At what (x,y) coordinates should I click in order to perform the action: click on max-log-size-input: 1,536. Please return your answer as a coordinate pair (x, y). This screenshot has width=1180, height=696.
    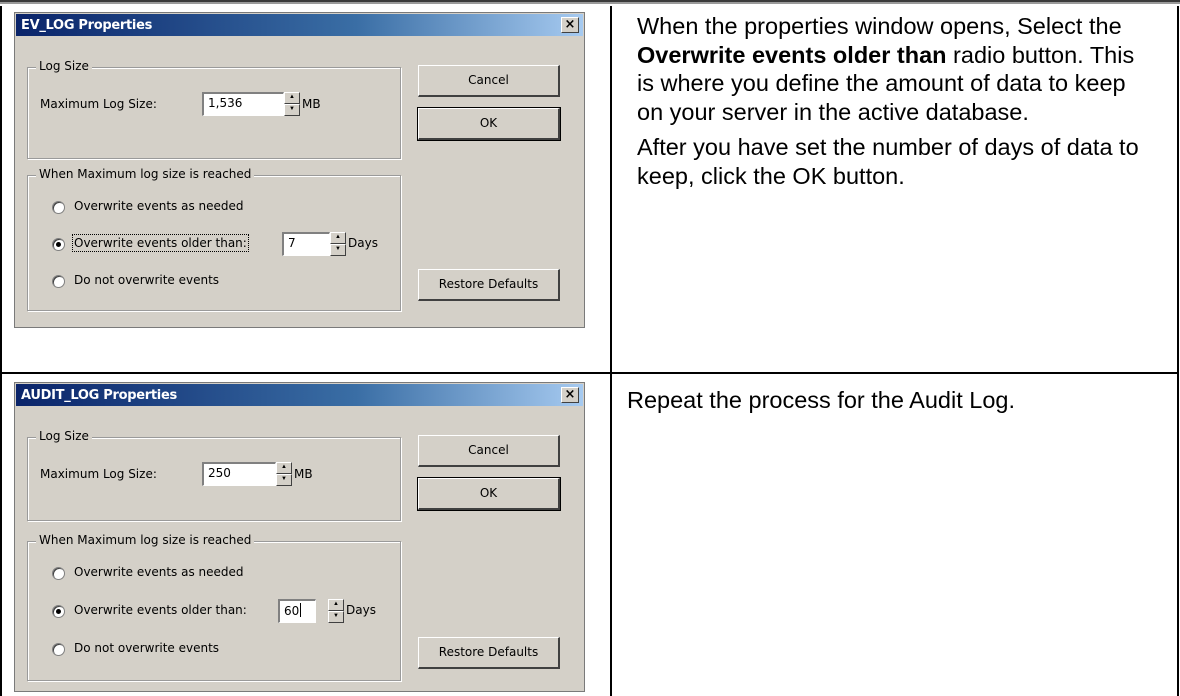
    Looking at the image, I should click on (243, 104).